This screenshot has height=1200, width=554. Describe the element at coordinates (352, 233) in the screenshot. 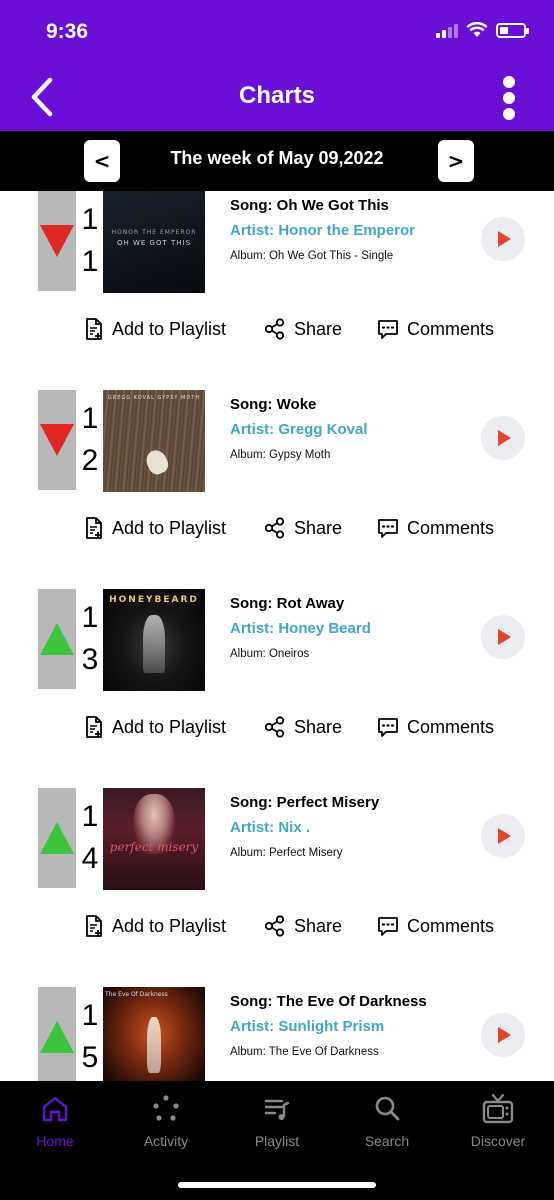

I see `artist-link: Artist: Honor the Emperor` at that location.